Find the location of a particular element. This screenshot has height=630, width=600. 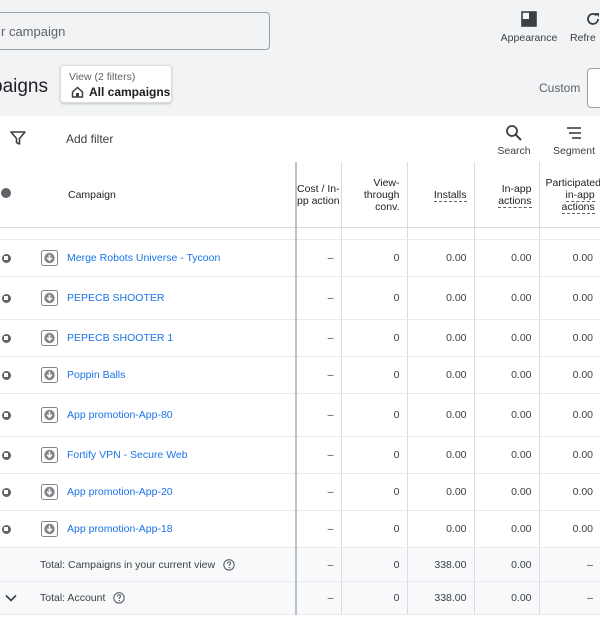

chevron-down-icon is located at coordinates (11, 598).